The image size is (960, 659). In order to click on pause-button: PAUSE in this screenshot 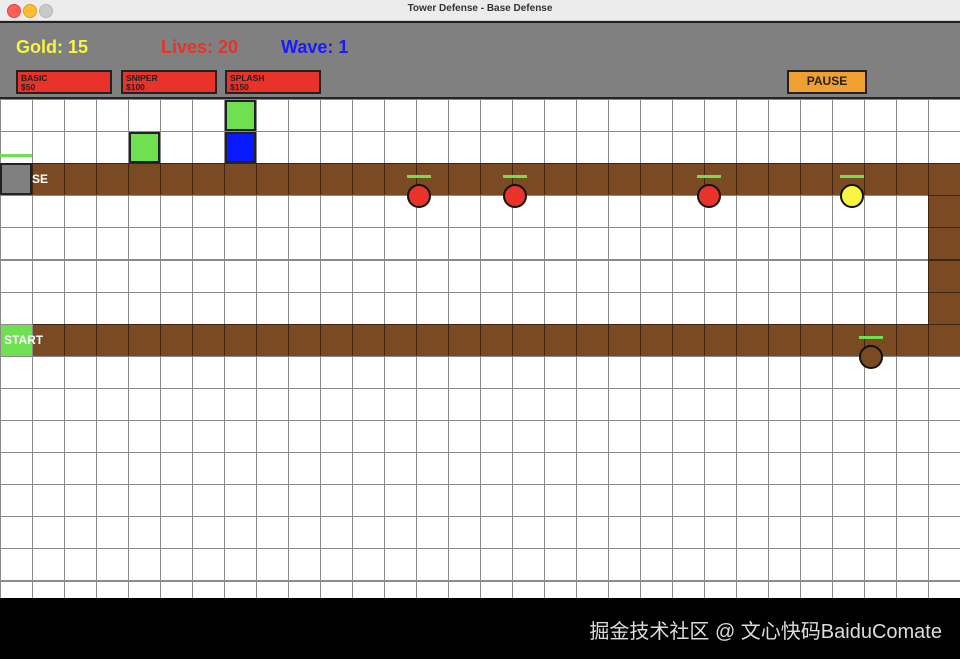, I will do `click(827, 82)`.